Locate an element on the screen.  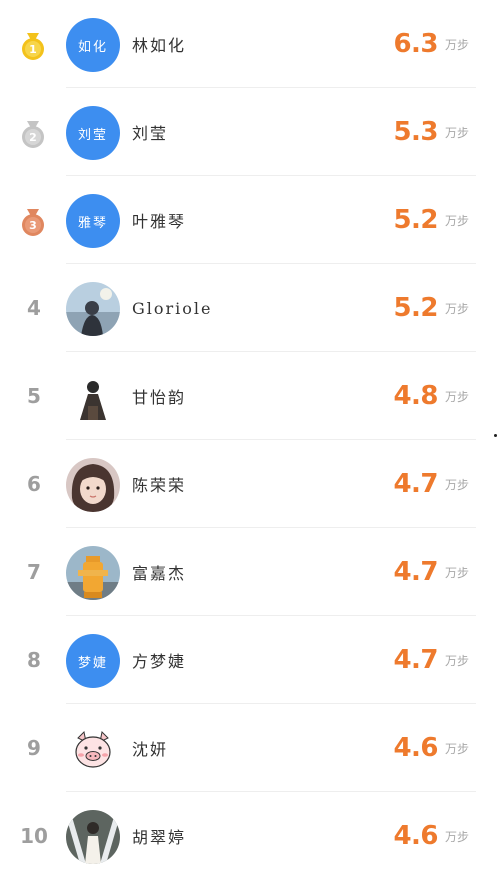
silver-medal-icon: 2 is located at coordinates (33, 134).